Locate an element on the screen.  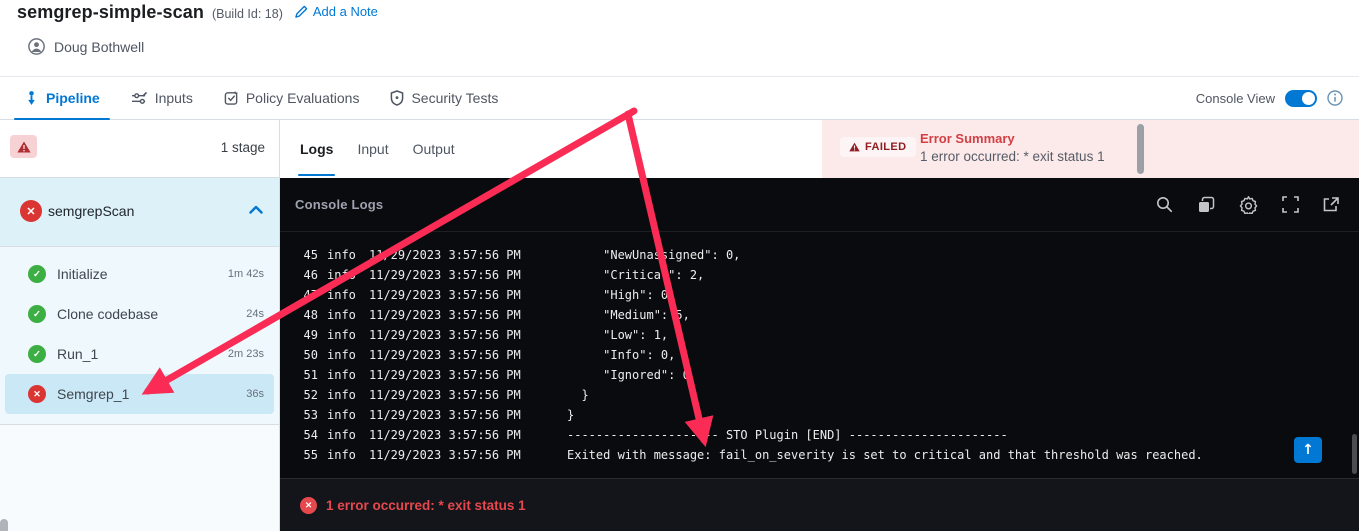
add-note-button: Add a Note is located at coordinates (336, 11).